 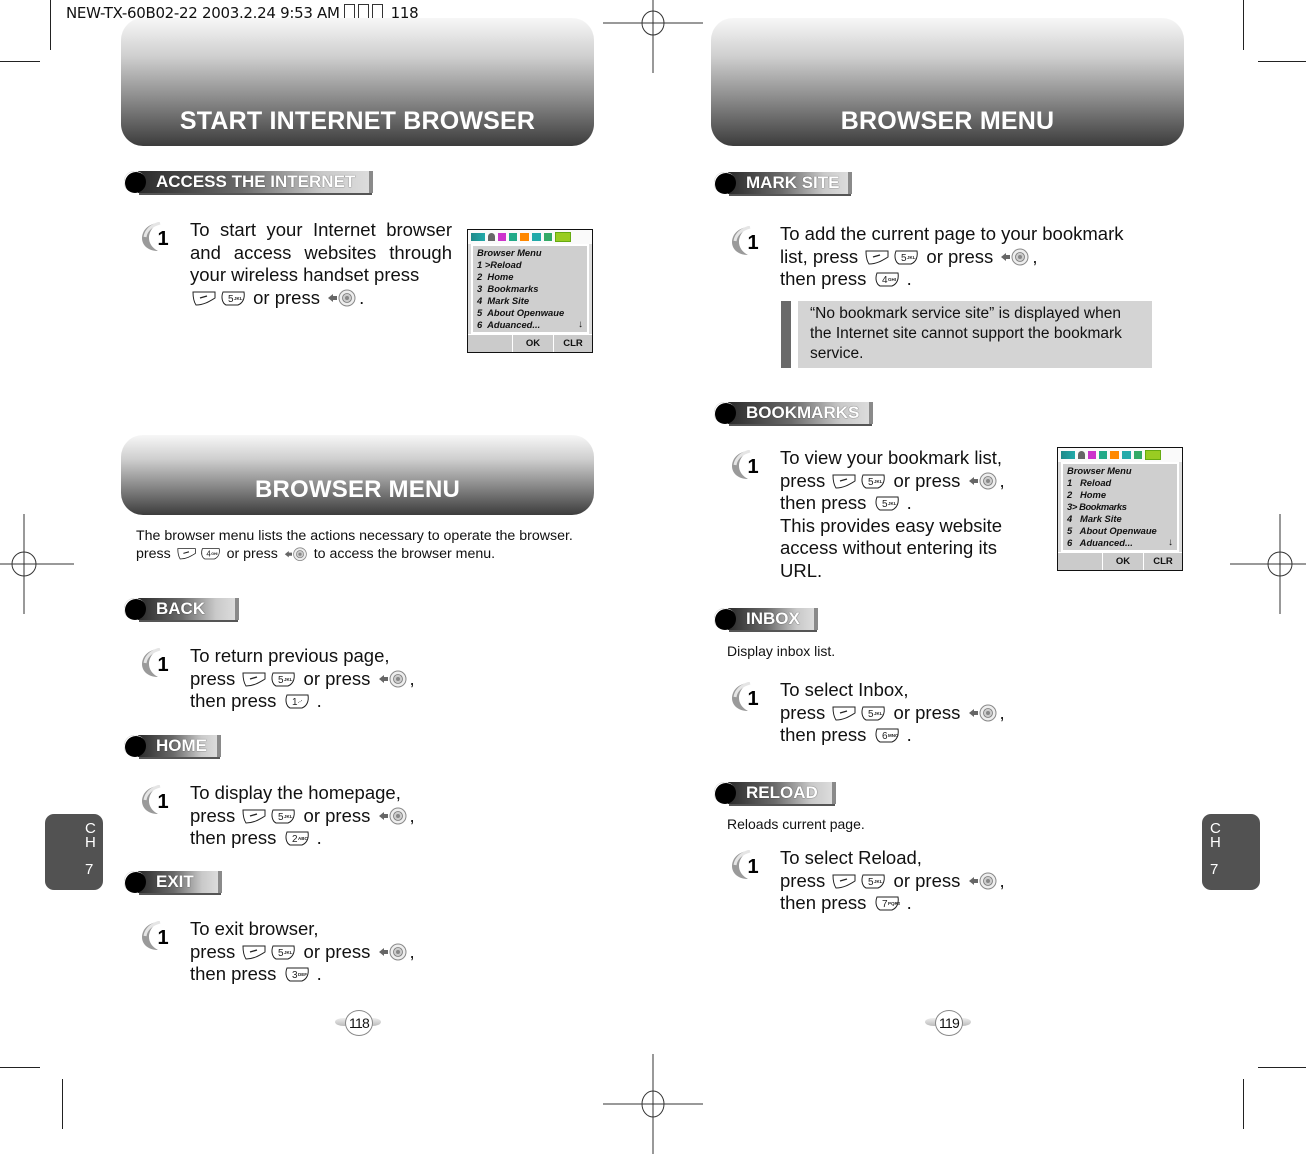 I want to click on step-text: To select Inbox,, so click(x=844, y=689).